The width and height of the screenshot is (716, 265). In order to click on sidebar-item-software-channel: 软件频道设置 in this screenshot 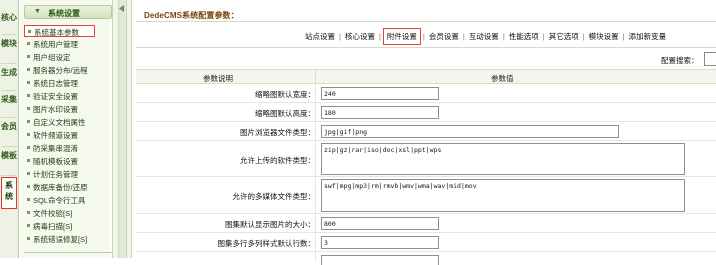, I will do `click(68, 135)`.